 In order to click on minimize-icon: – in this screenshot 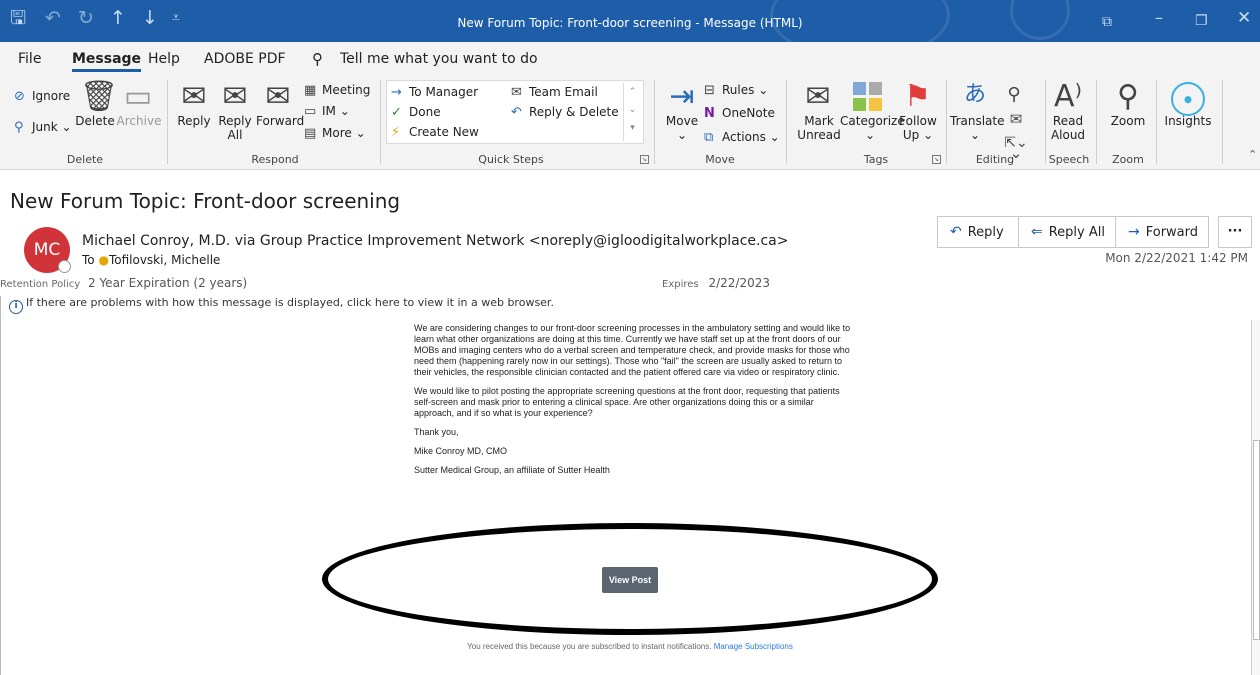, I will do `click(1159, 18)`.